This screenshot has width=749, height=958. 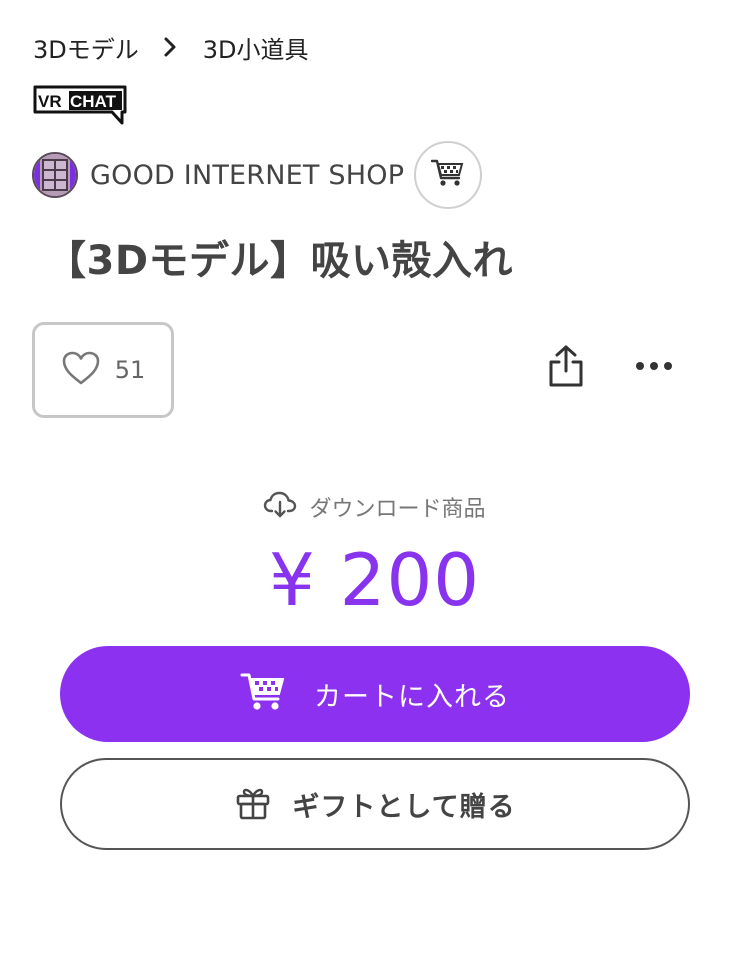 I want to click on download-type-row: ダウンロード商品, so click(x=374, y=507).